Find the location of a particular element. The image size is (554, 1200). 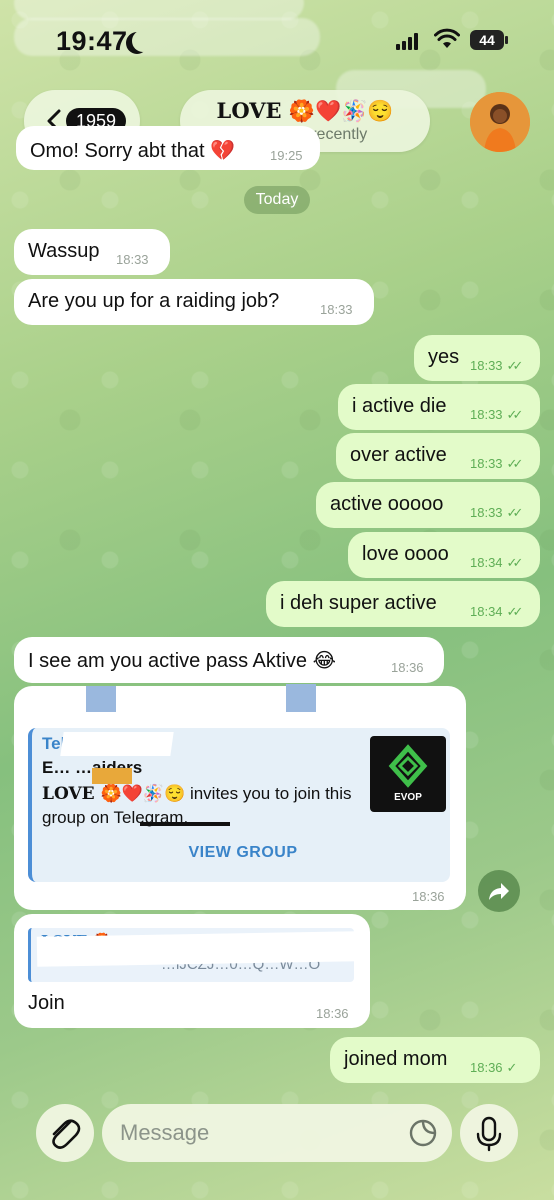

message-incoming: I see am you active pass Aktive 😂 18:36 is located at coordinates (229, 660).